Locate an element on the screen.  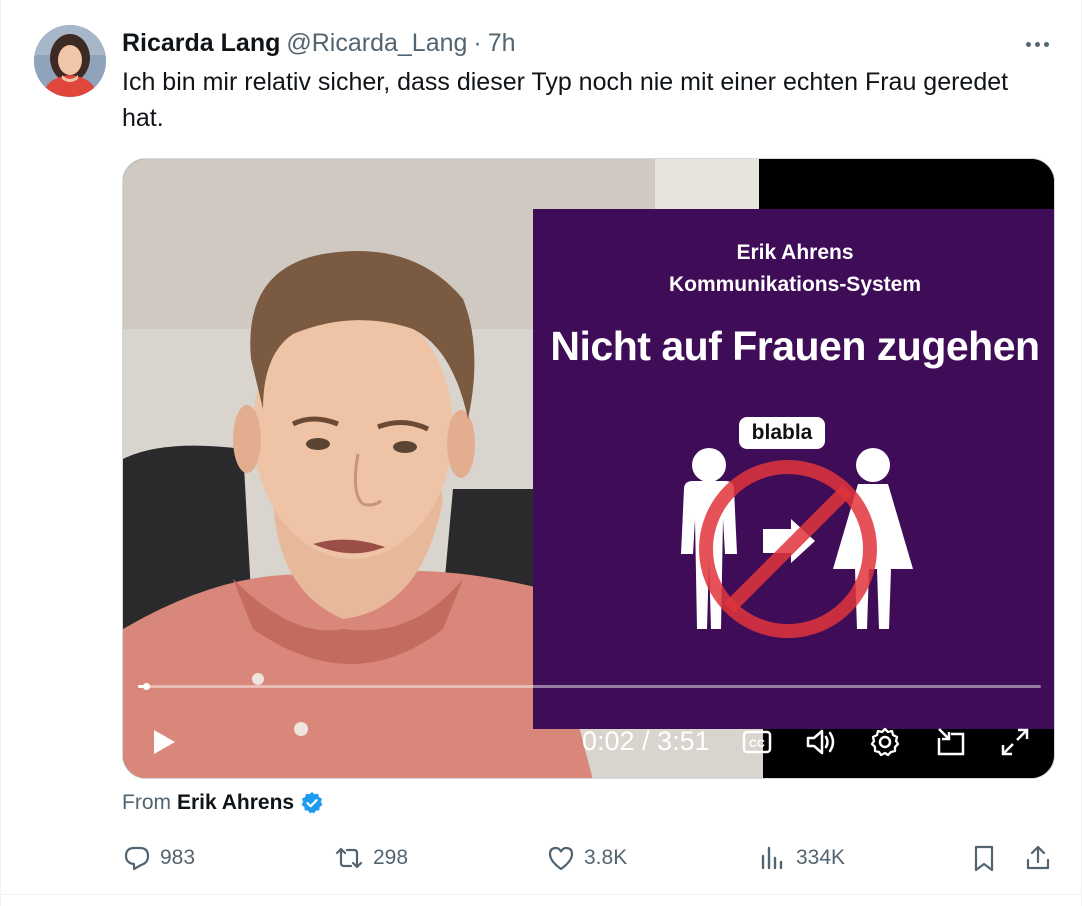
tweet-header: Ricarda Lang @Ricarda_Lang · 7h is located at coordinates (319, 43).